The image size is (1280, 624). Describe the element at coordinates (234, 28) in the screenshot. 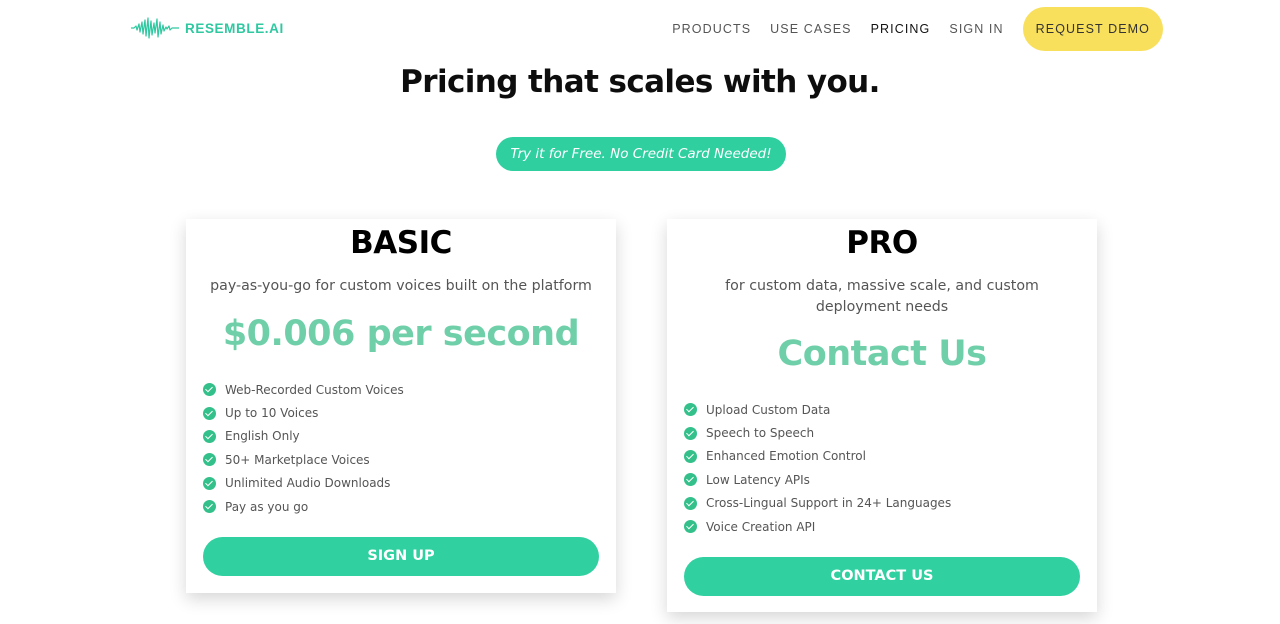

I see `logo-text: RESEMBLE.AI` at that location.